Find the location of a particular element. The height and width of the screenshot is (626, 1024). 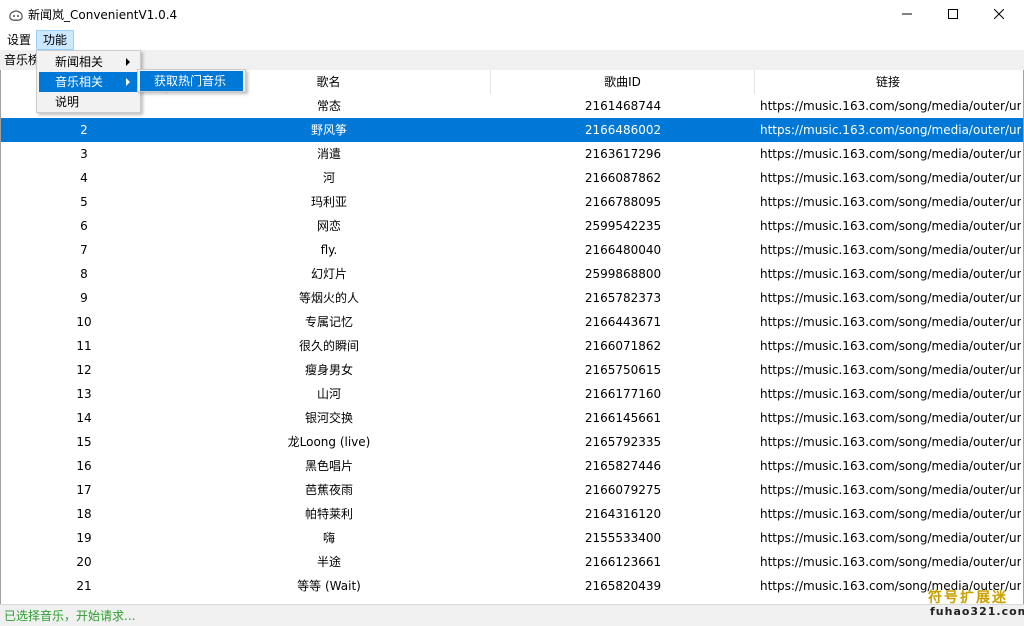

tab-music-chart: 音乐榜 is located at coordinates (22, 60).